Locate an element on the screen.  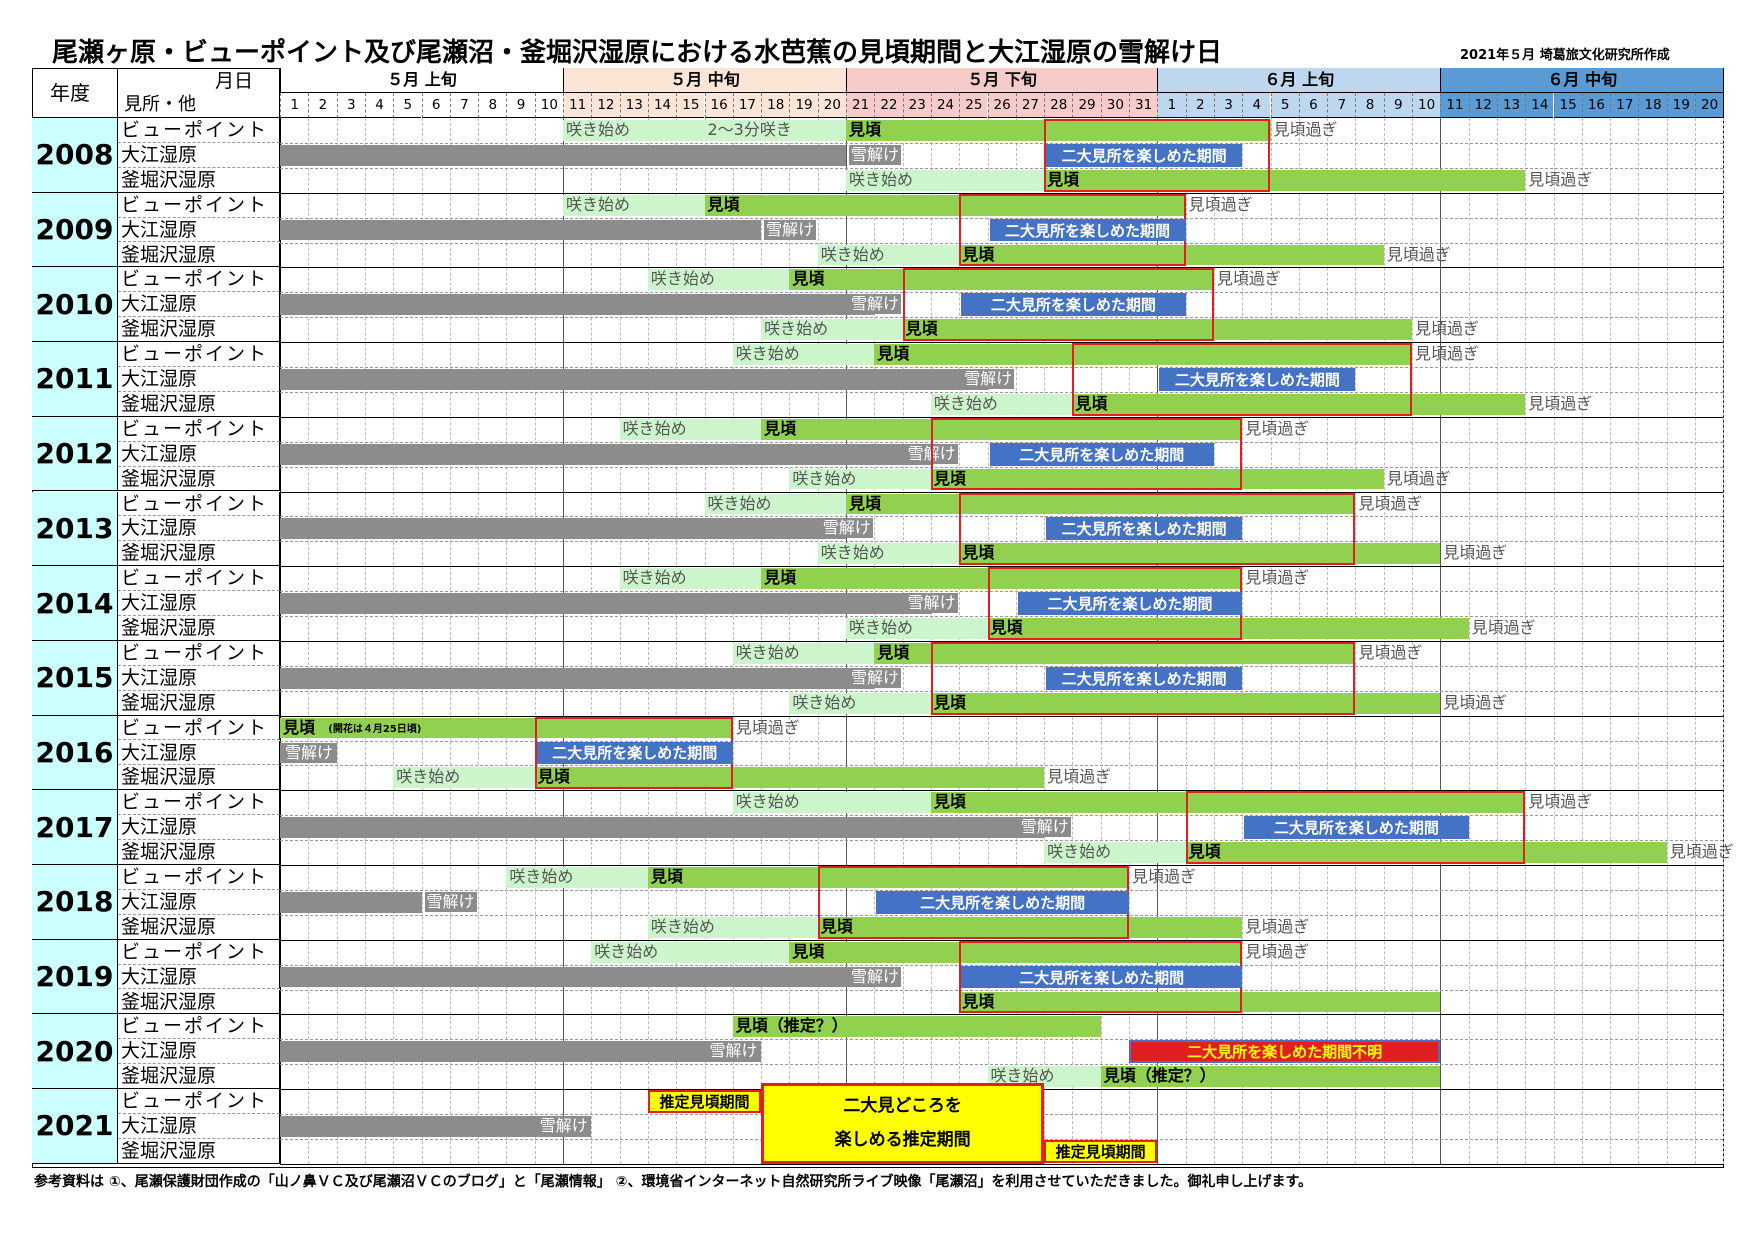
day-cell: 17 is located at coordinates (1624, 105).